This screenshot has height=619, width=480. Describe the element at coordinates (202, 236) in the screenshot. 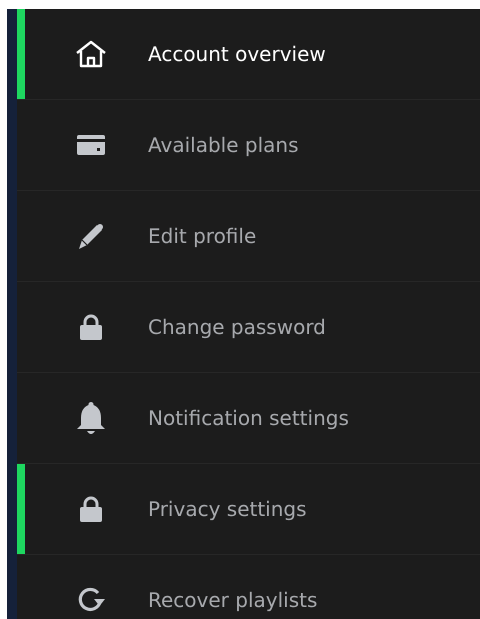

I see `menu-item-label: Edit profile` at that location.